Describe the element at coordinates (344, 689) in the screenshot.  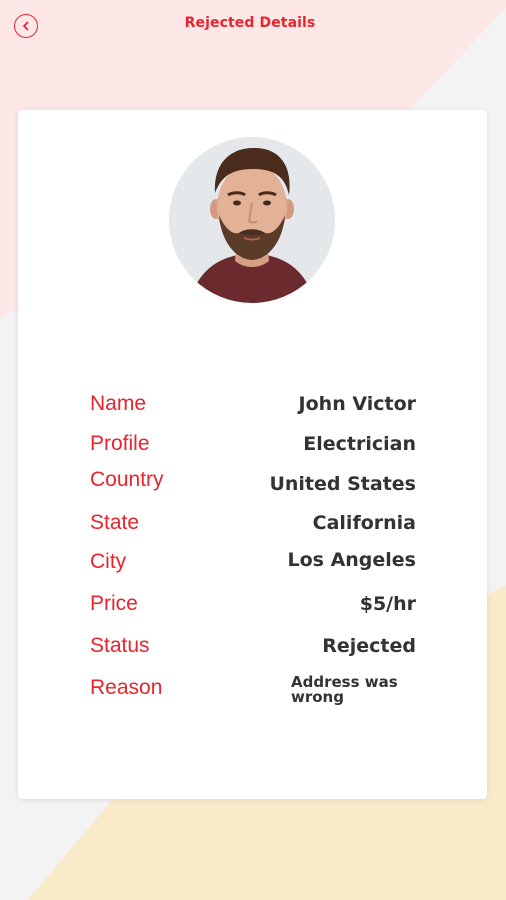
I see `reason-value: Address was wrong` at that location.